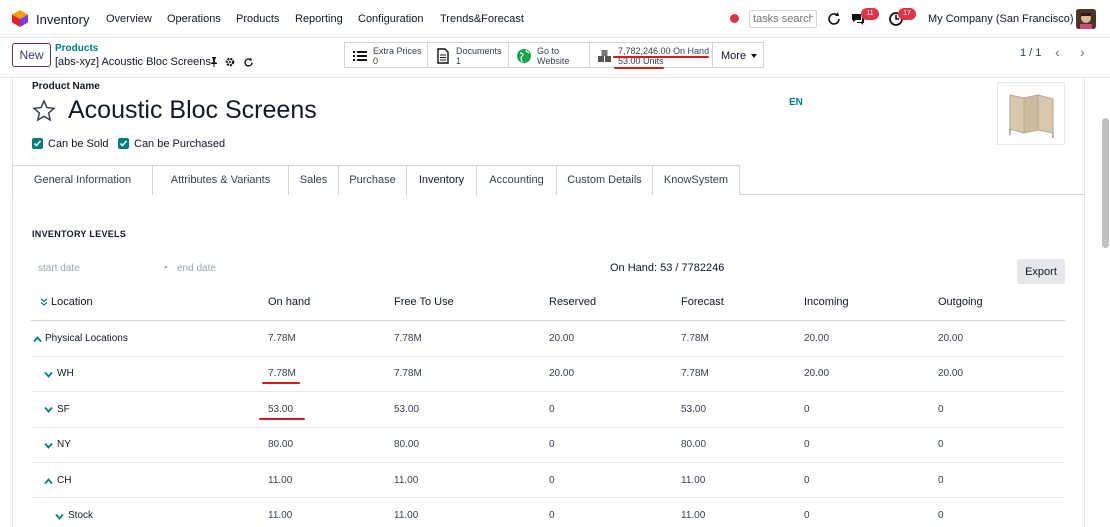 This screenshot has height=527, width=1110. I want to click on tab-attributes-variants: Attributes & Variants, so click(220, 180).